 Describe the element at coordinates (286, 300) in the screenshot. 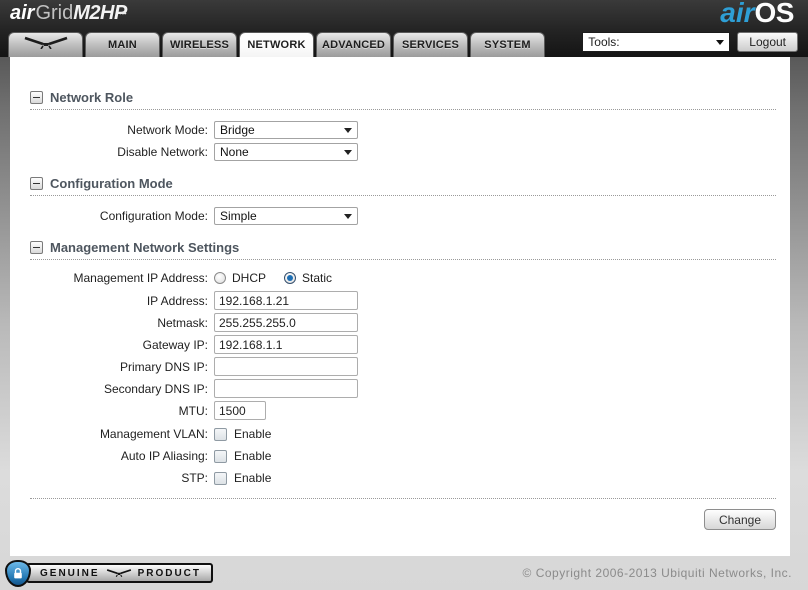

I see `ip-address-input` at that location.